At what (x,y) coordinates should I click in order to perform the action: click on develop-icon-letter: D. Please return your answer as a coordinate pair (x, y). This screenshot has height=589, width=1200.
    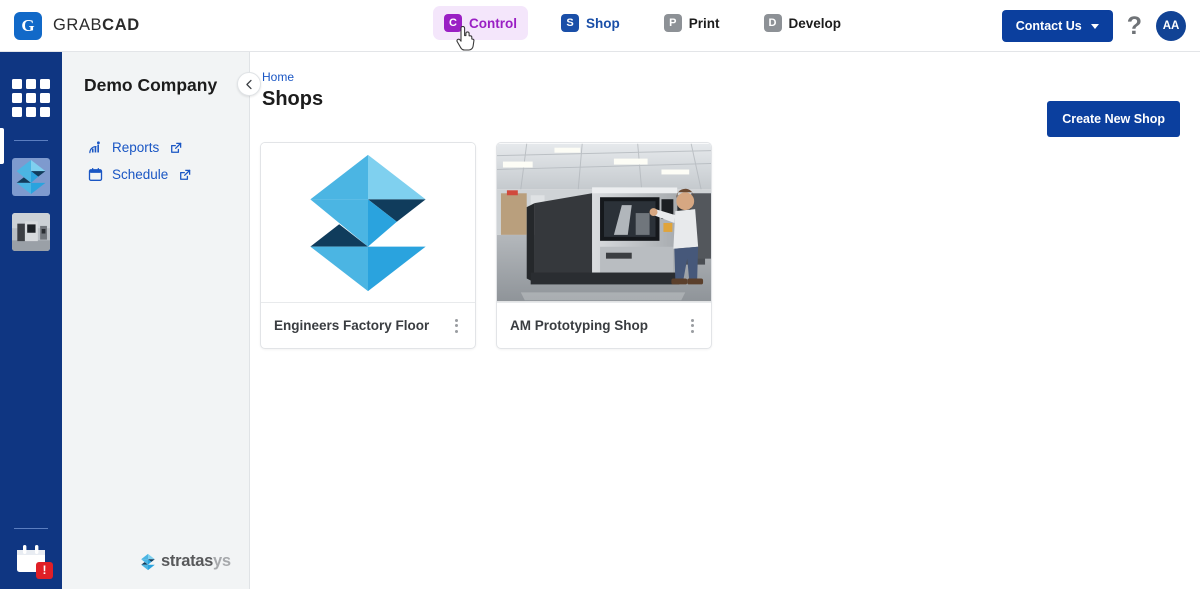
    Looking at the image, I should click on (772, 23).